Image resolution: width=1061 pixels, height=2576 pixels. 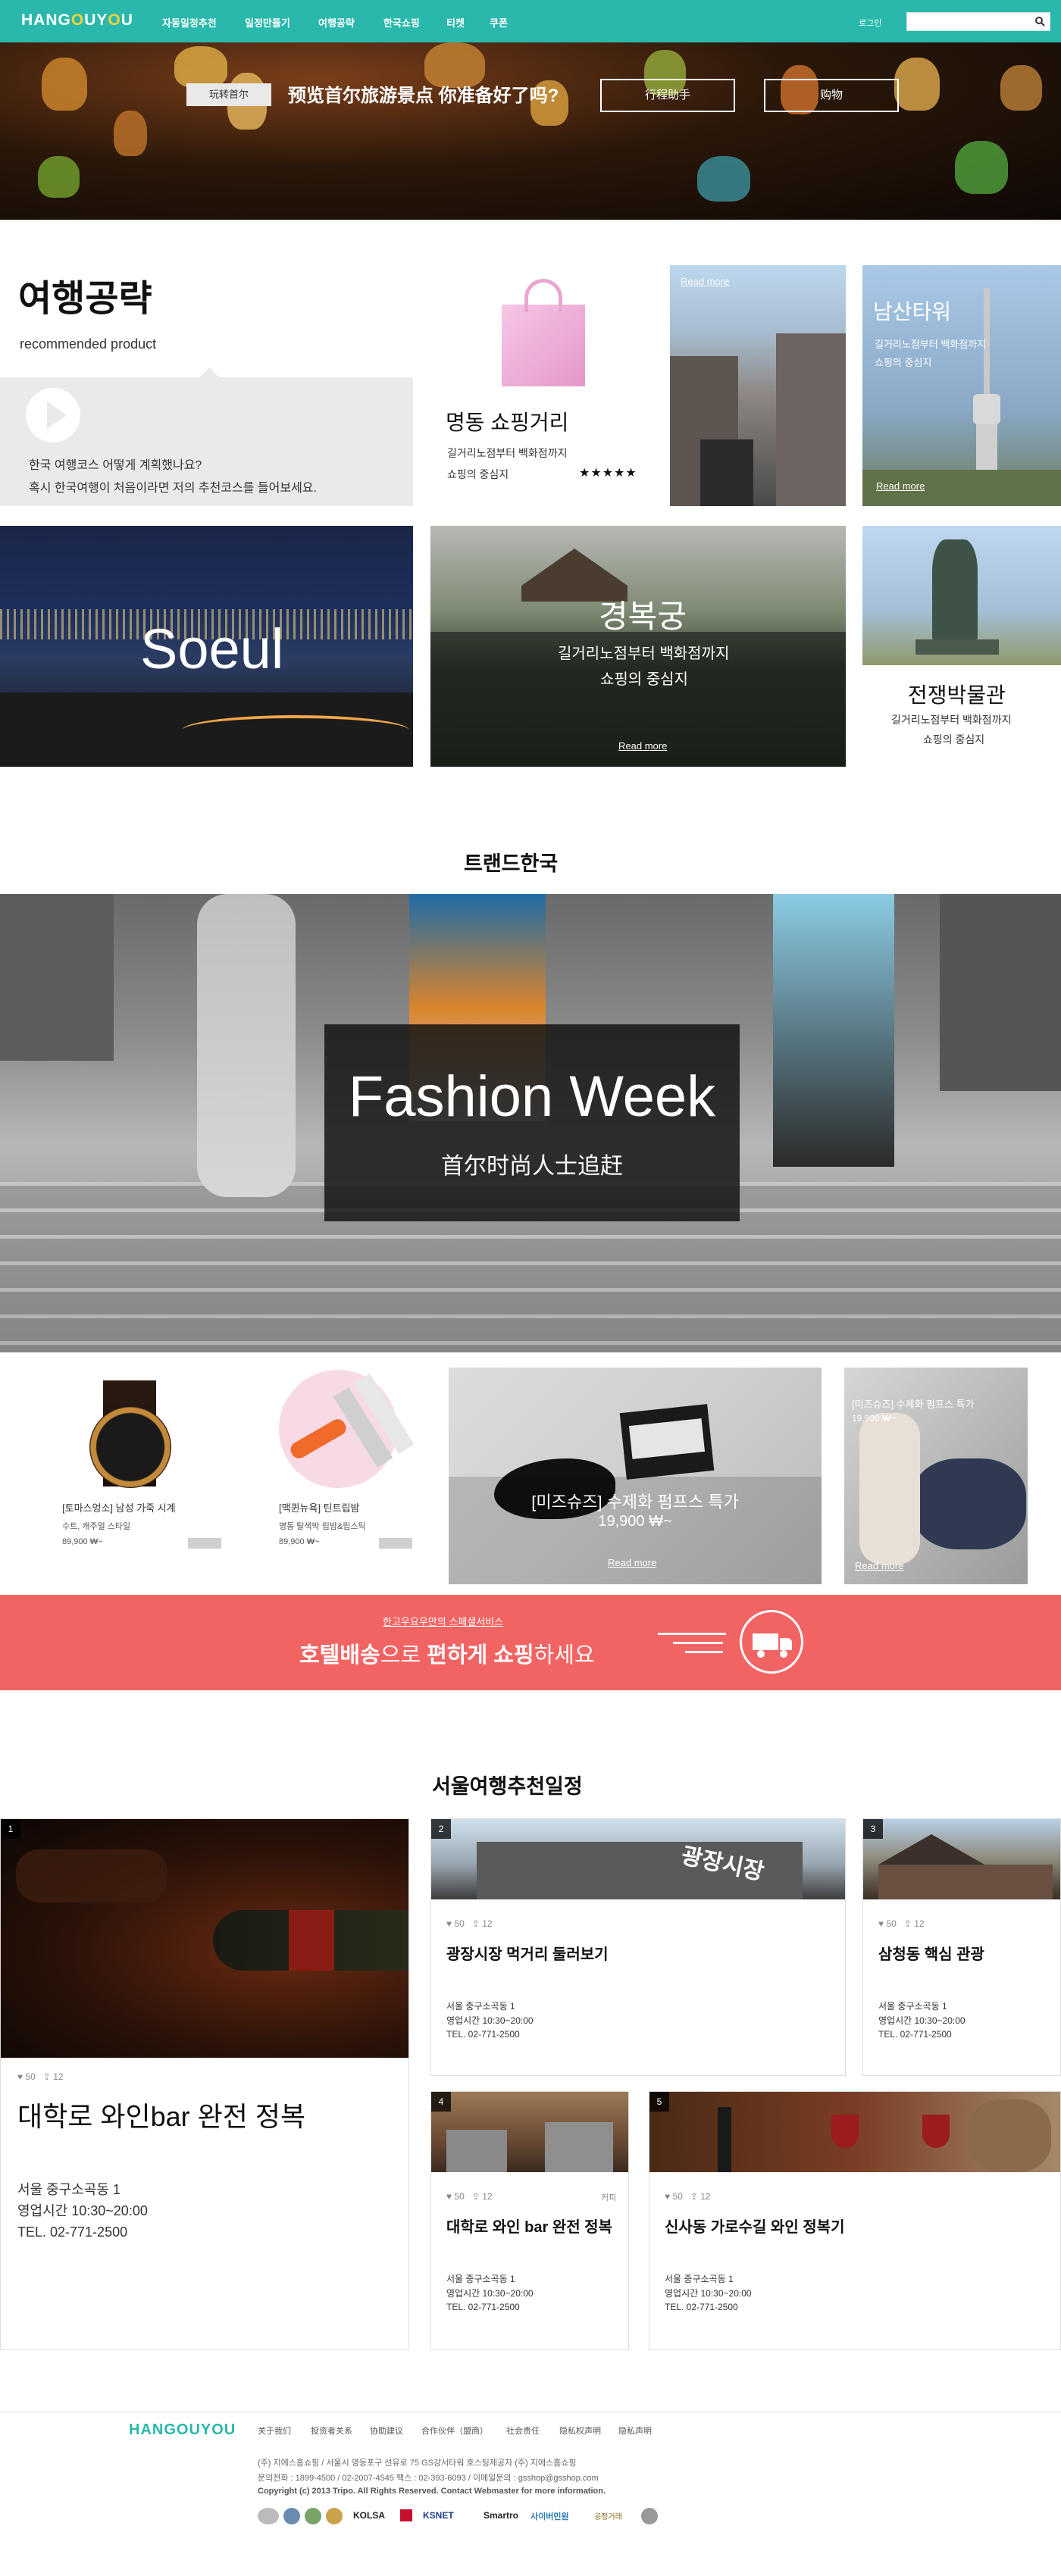 What do you see at coordinates (447, 1653) in the screenshot?
I see `banner-headline: 호텔배송으로 편하게 쇼핑하세요` at bounding box center [447, 1653].